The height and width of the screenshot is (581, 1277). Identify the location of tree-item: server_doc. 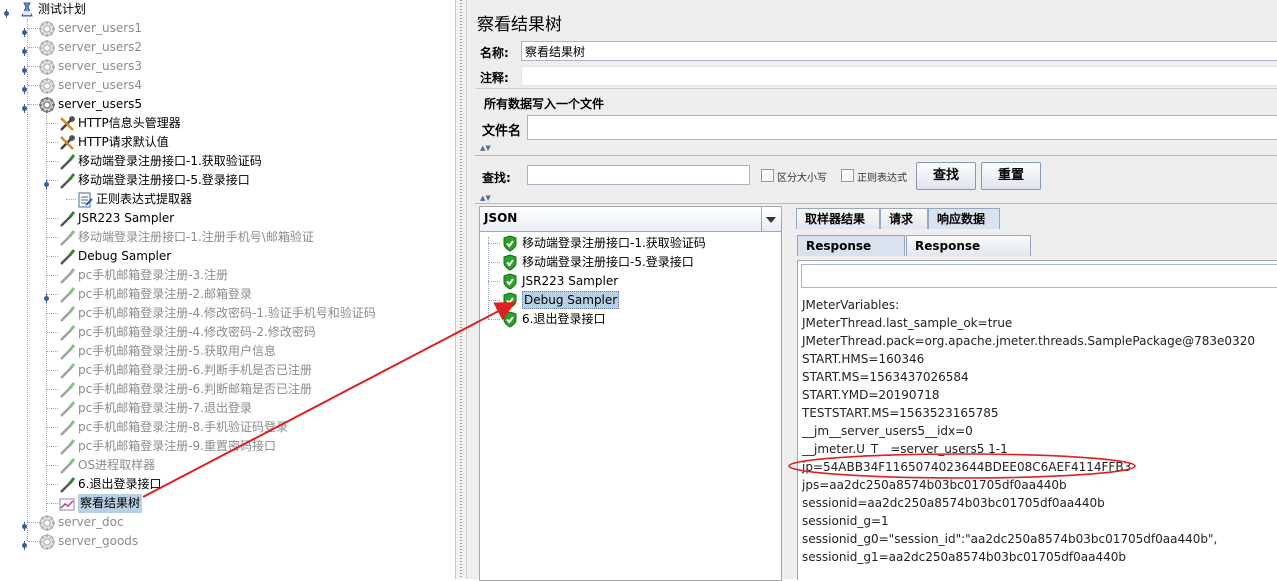
(227, 522).